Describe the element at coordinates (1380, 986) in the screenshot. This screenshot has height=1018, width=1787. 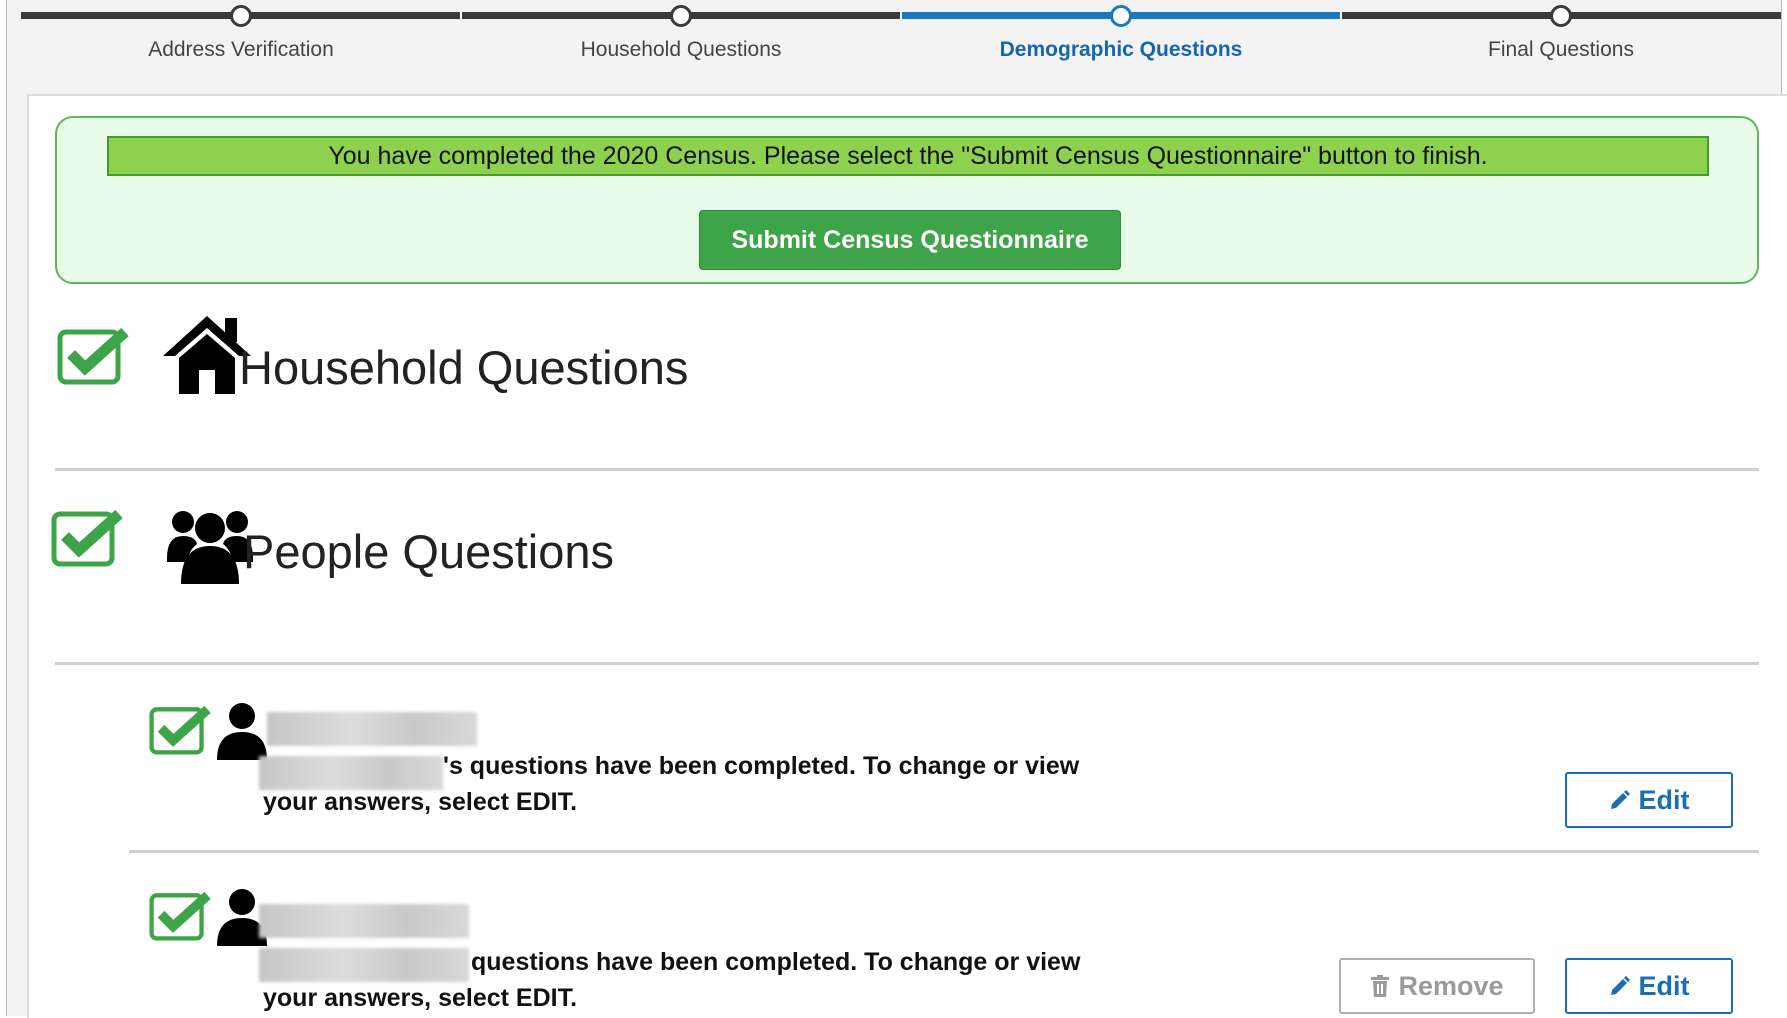
I see `trash-icon` at that location.